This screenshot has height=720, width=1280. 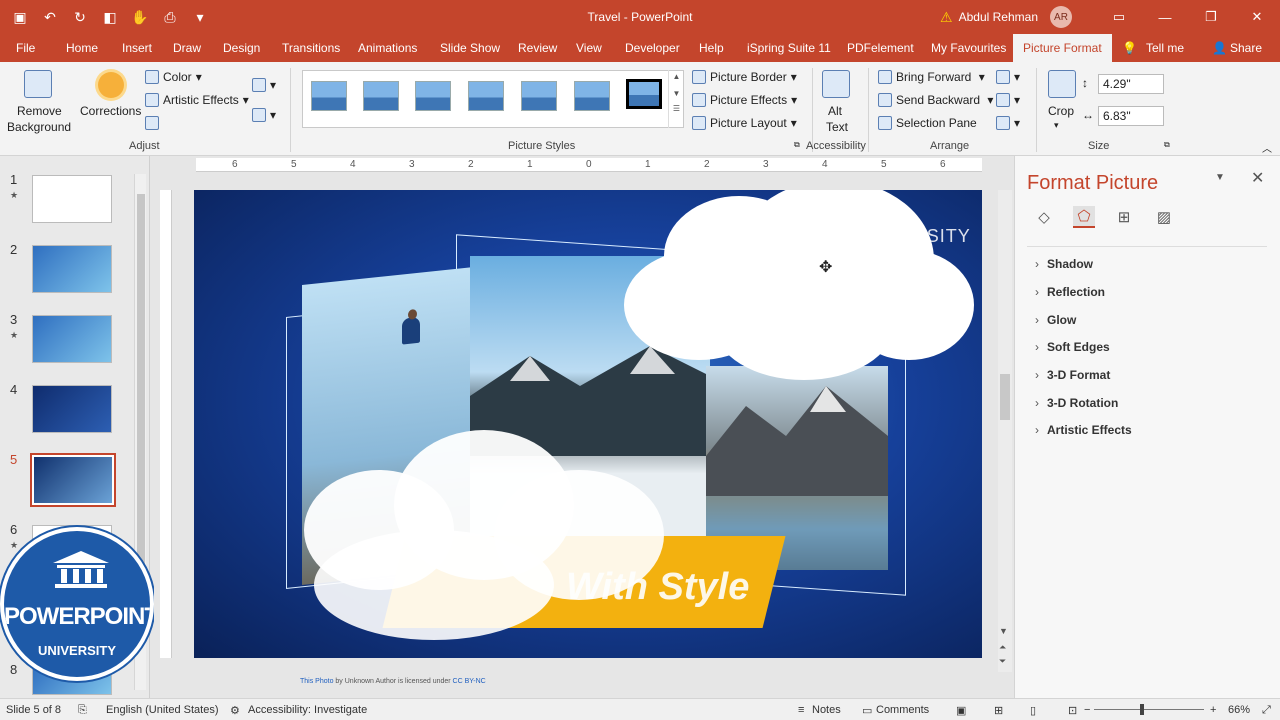 I want to click on section-3d-format: › 3-D Format, so click(x=1072, y=375).